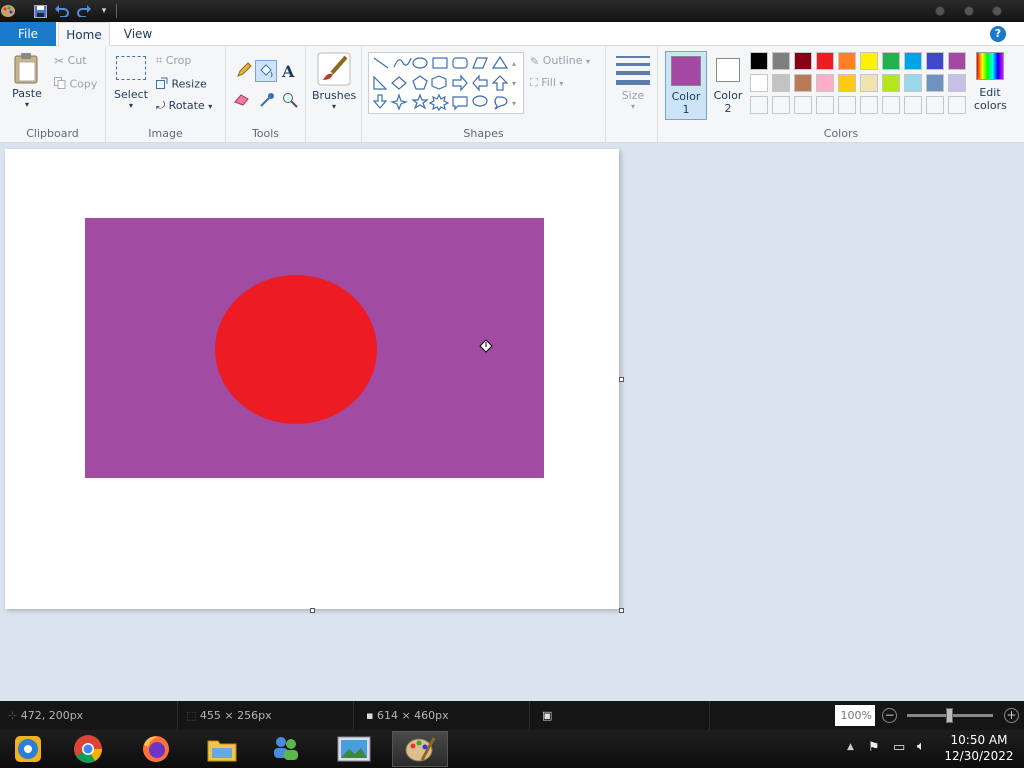 Image resolution: width=1024 pixels, height=768 pixels. I want to click on magnifier-tool, so click(290, 101).